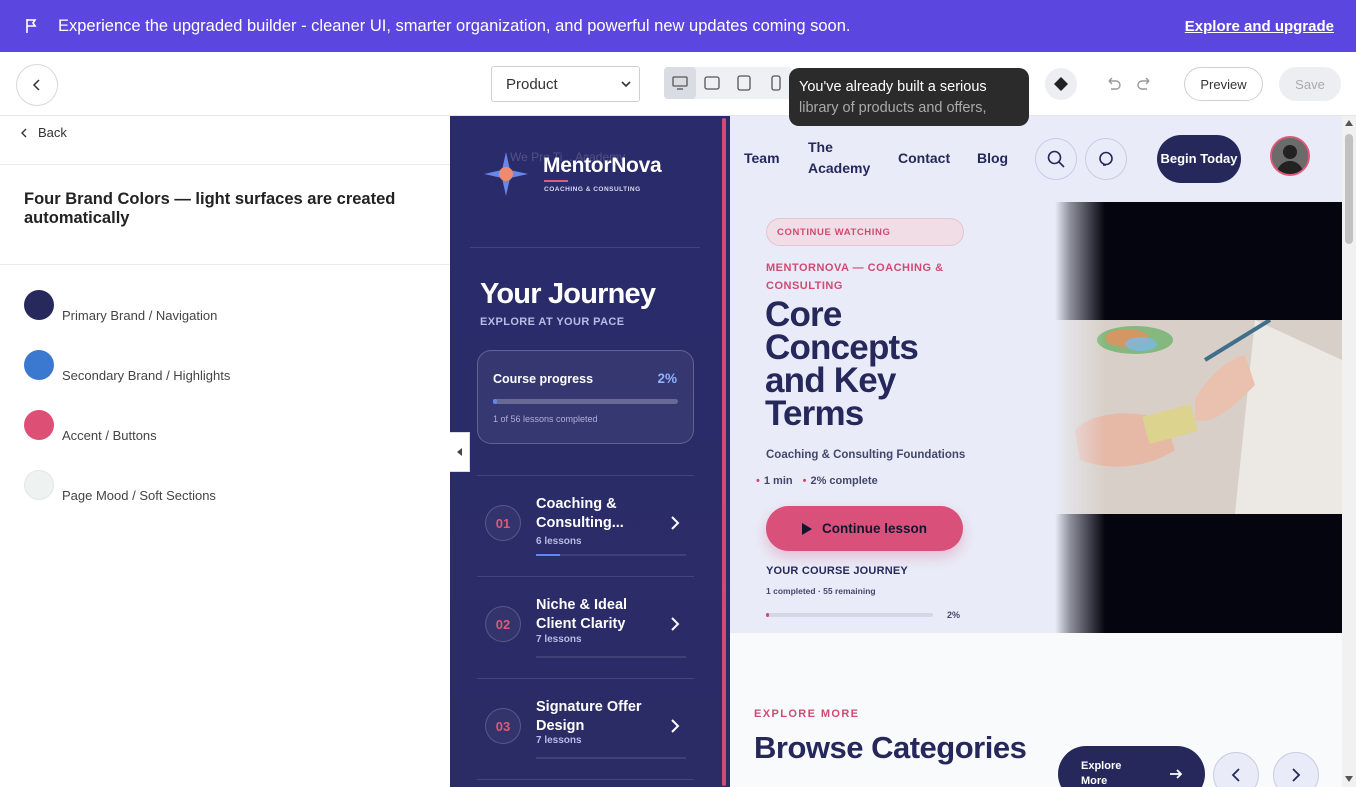 The width and height of the screenshot is (1356, 787). Describe the element at coordinates (1310, 84) in the screenshot. I see `save-button: Save` at that location.